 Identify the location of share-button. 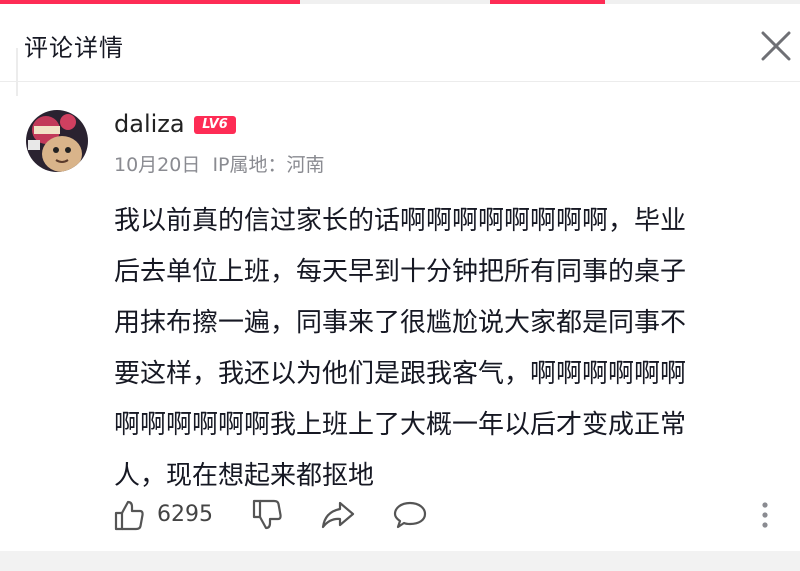
(338, 515).